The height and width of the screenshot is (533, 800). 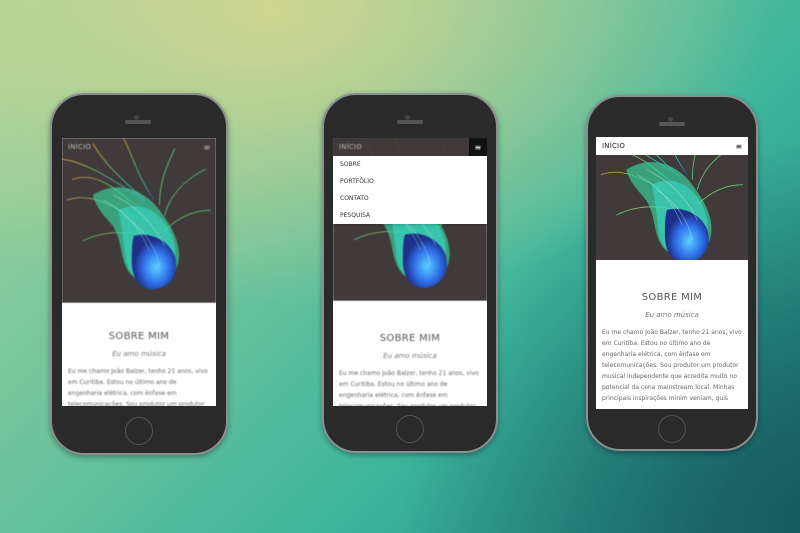 I want to click on nav-dropdown-menu: SOBRE PORTFÓLIO CONTATO PESQUISA, so click(x=410, y=190).